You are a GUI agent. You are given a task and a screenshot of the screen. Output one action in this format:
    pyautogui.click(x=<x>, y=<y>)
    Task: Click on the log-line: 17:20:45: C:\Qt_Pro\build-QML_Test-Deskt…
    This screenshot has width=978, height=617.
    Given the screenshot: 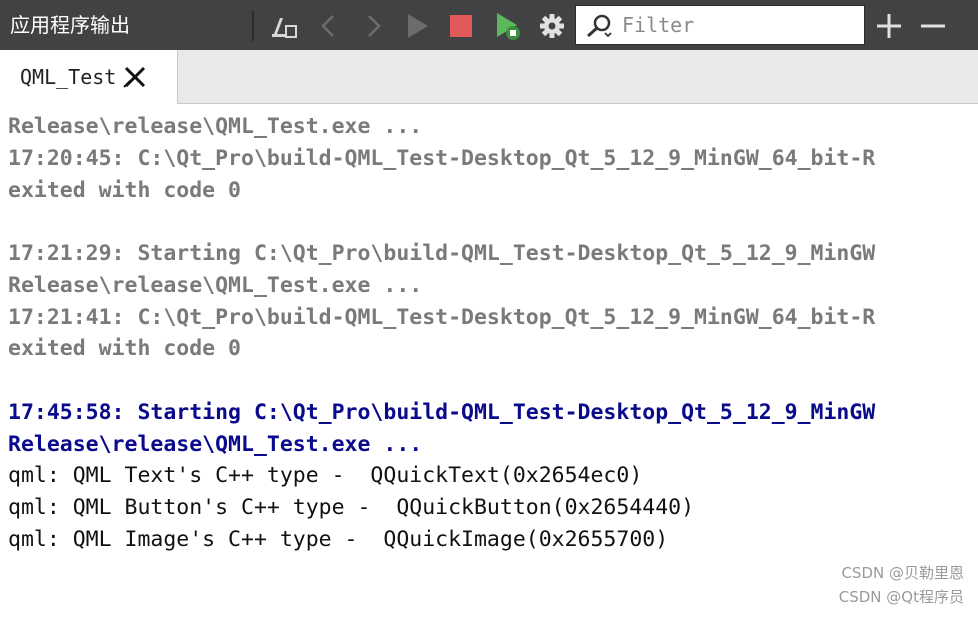 What is the action you would take?
    pyautogui.click(x=442, y=158)
    